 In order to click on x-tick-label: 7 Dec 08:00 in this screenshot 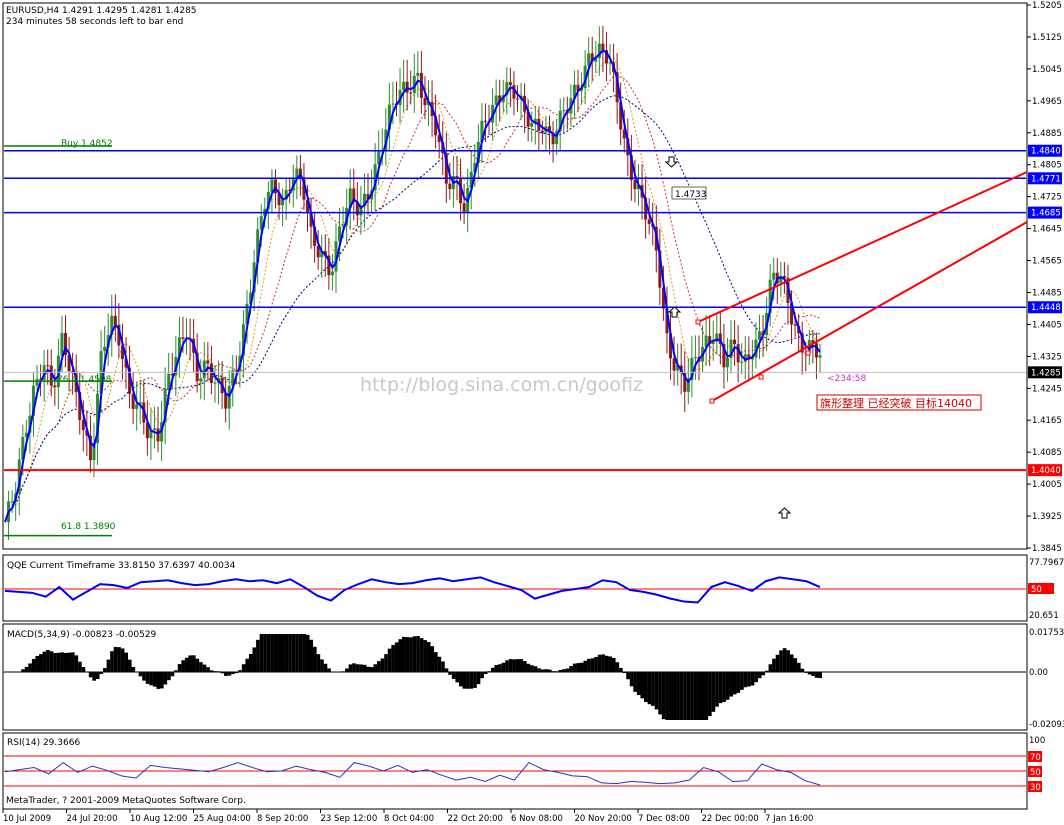, I will do `click(664, 819)`.